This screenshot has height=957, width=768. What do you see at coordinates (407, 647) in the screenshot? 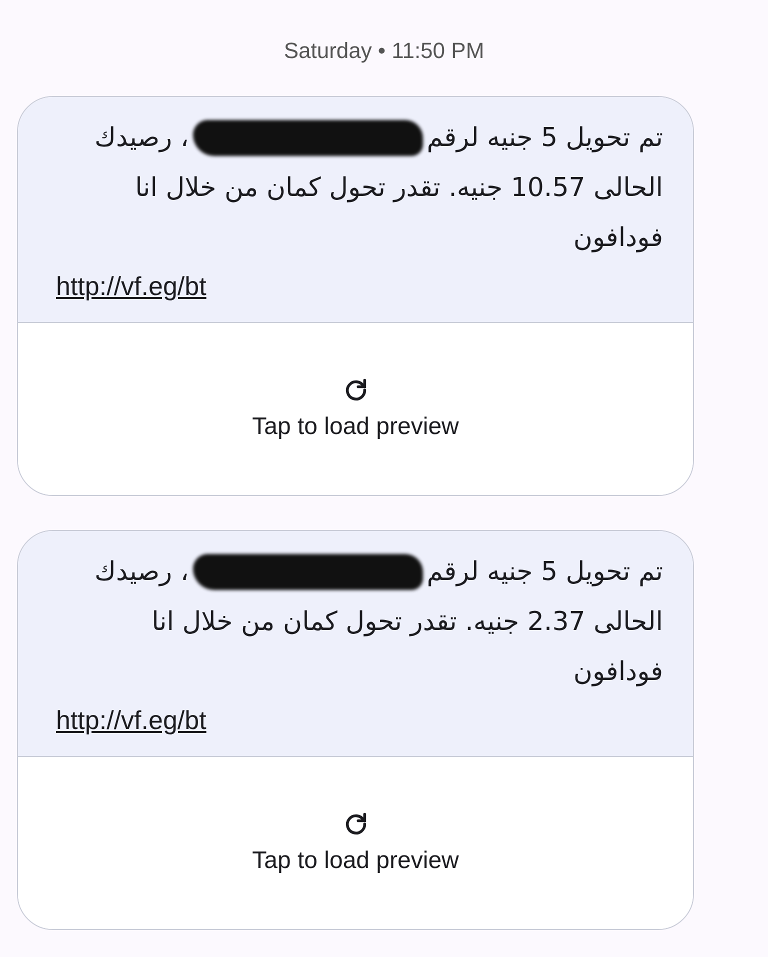
I see `message-text: الحالى 2.37 جنيه. تقدر تحول كمان من خلال انا فودافون` at bounding box center [407, 647].